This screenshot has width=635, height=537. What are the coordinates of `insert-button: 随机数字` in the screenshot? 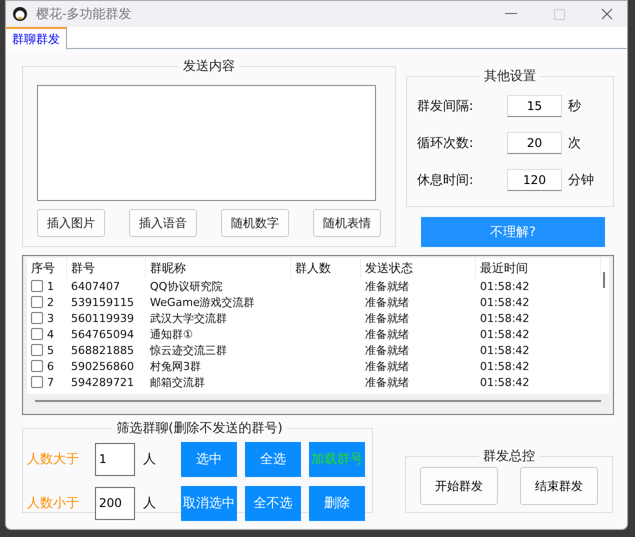 It's located at (255, 223).